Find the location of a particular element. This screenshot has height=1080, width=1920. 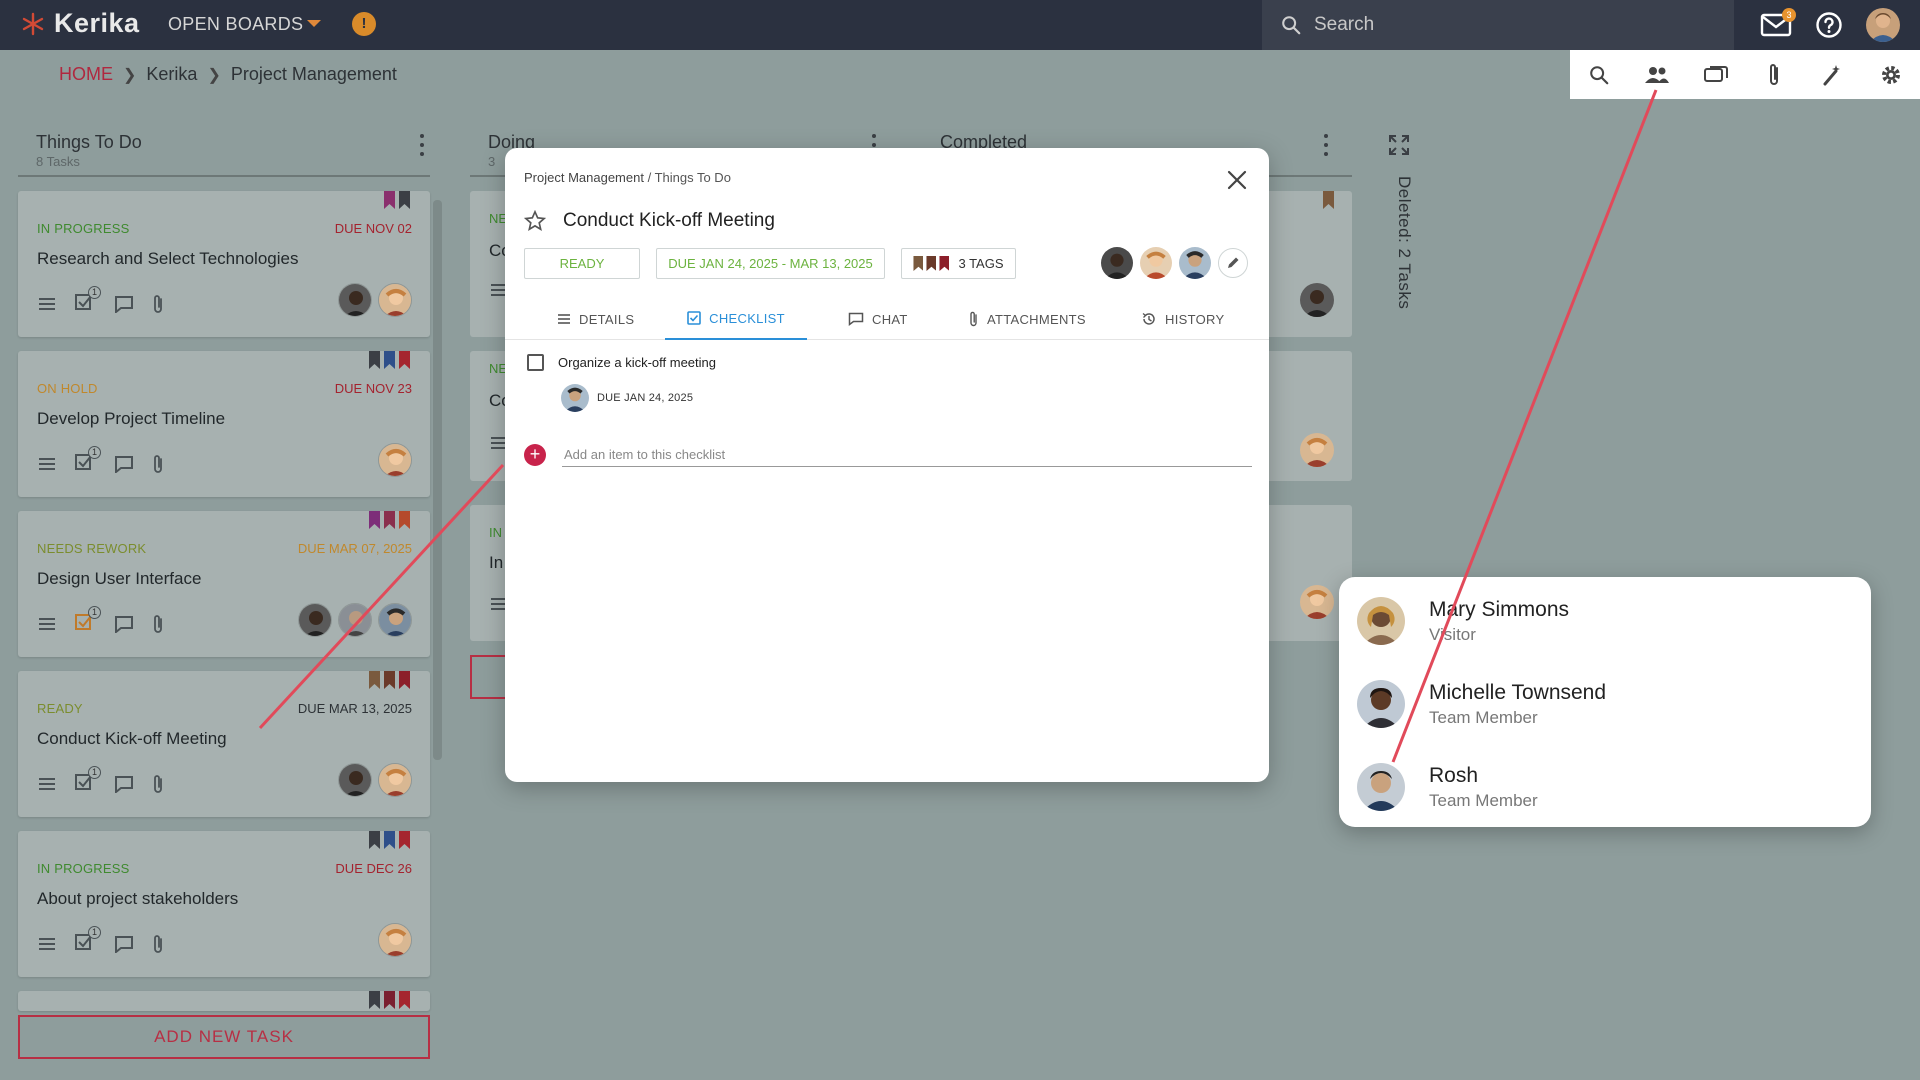

breadcrumb-board: Project Management is located at coordinates (313, 74).